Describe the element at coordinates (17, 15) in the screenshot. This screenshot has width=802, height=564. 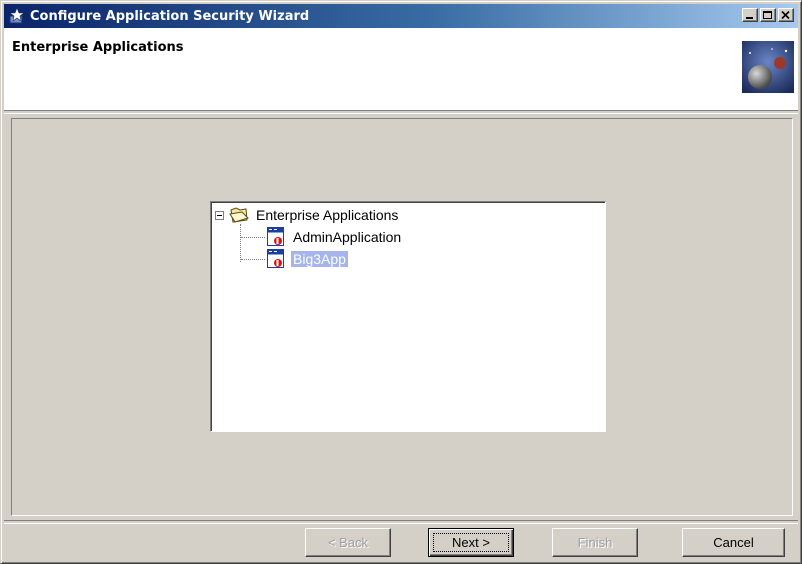
I see `wizard-app-icon` at that location.